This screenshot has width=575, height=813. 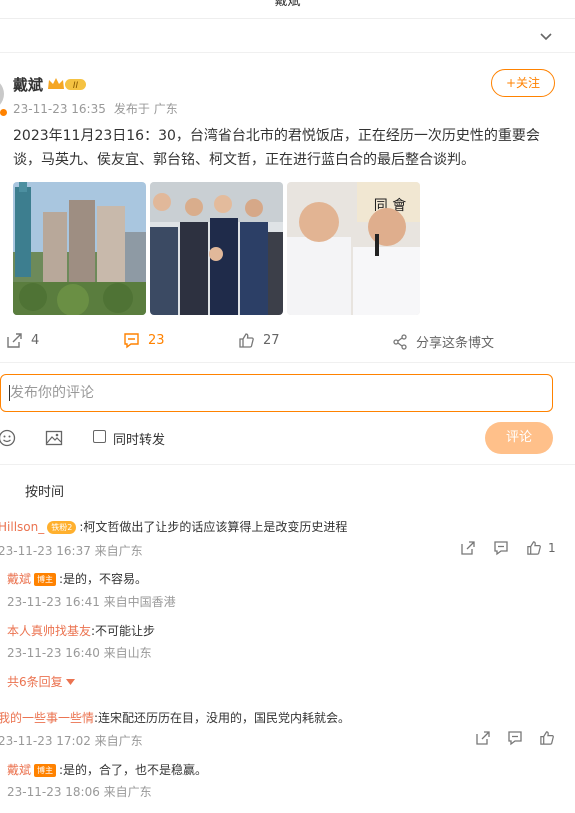 What do you see at coordinates (455, 343) in the screenshot?
I see `share-label: 分享这条博文` at bounding box center [455, 343].